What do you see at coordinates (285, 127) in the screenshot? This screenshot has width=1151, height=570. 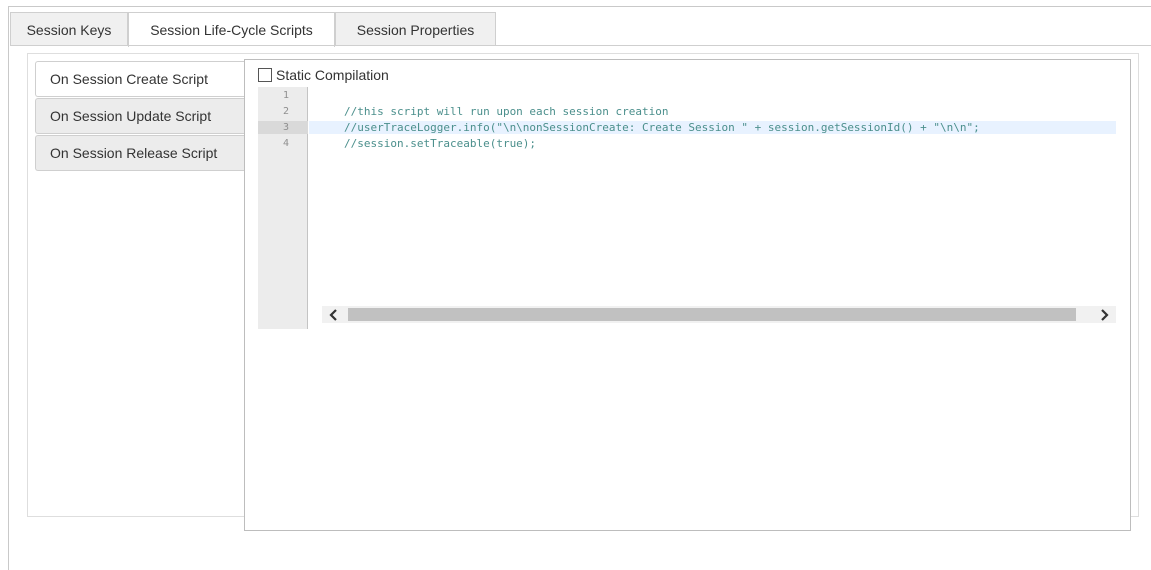 I see `line-number: 3` at bounding box center [285, 127].